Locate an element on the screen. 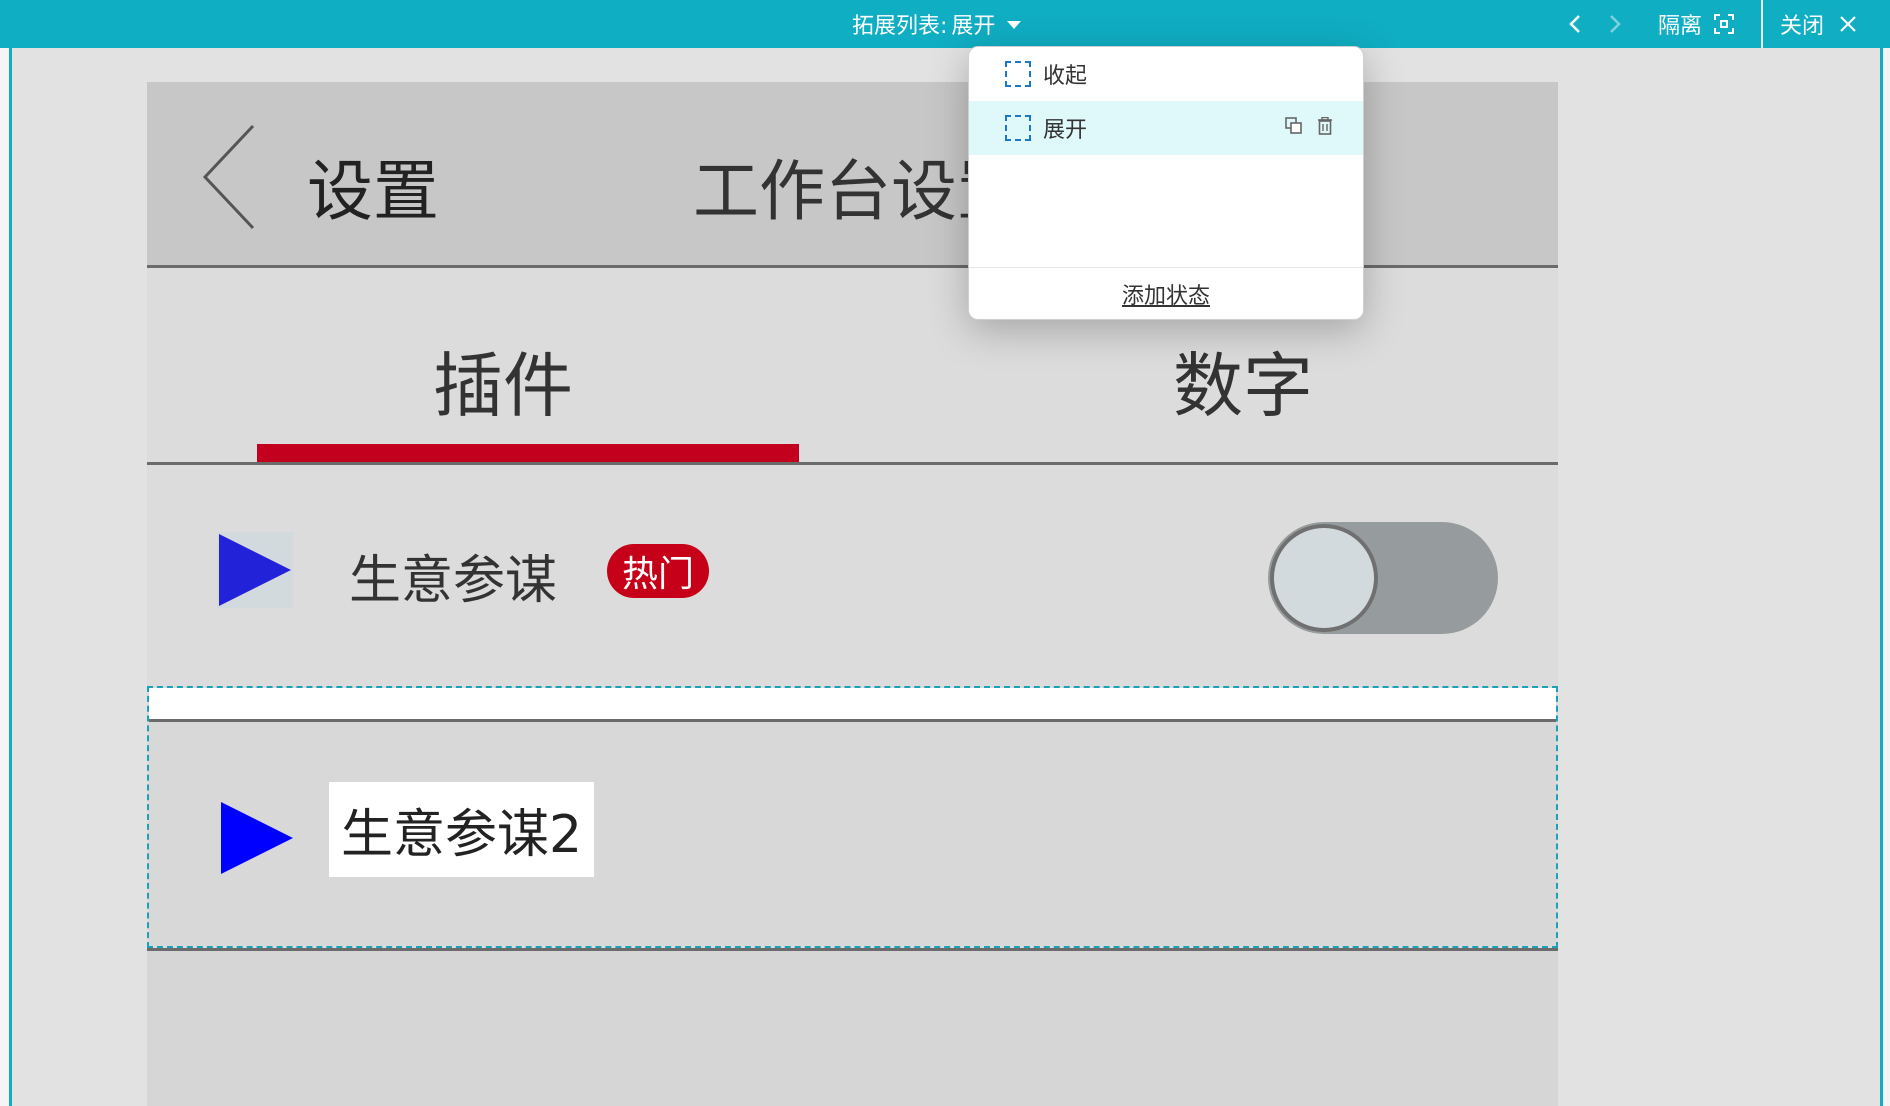 The height and width of the screenshot is (1106, 1890). isolate-label: 隔离 is located at coordinates (1680, 26).